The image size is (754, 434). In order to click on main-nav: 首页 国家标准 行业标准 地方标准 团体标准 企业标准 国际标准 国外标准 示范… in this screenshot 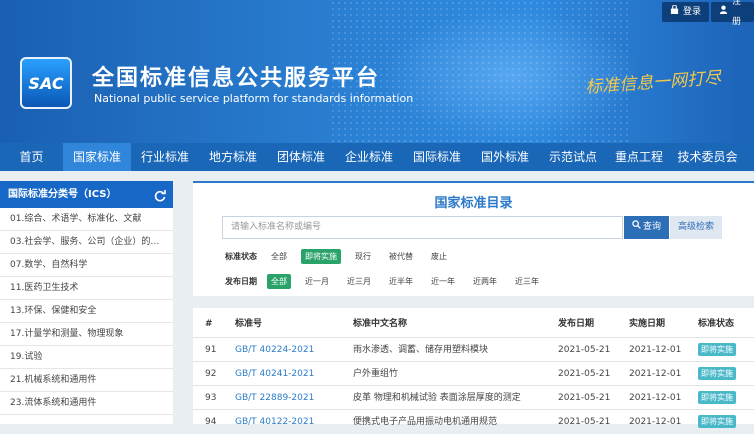, I will do `click(377, 157)`.